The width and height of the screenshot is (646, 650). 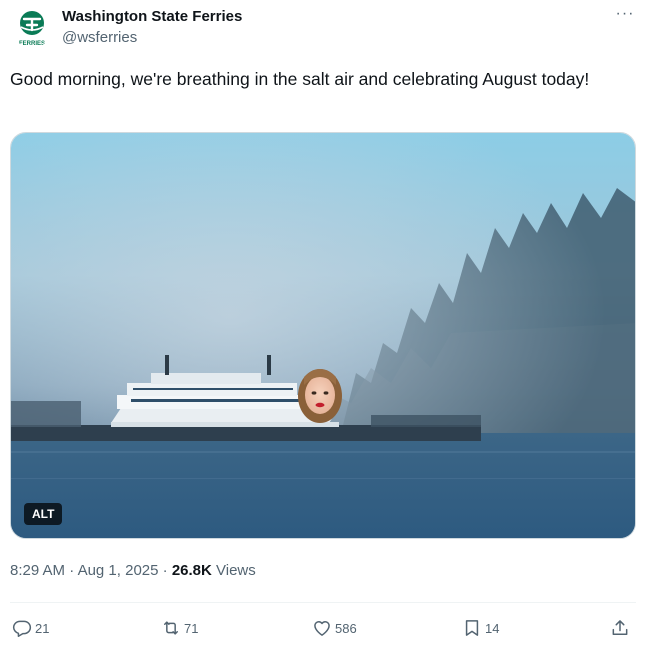 I want to click on tweet-metadata: 8:29 AM · Aug 1, 2025 · 26.8K Views, so click(x=133, y=571).